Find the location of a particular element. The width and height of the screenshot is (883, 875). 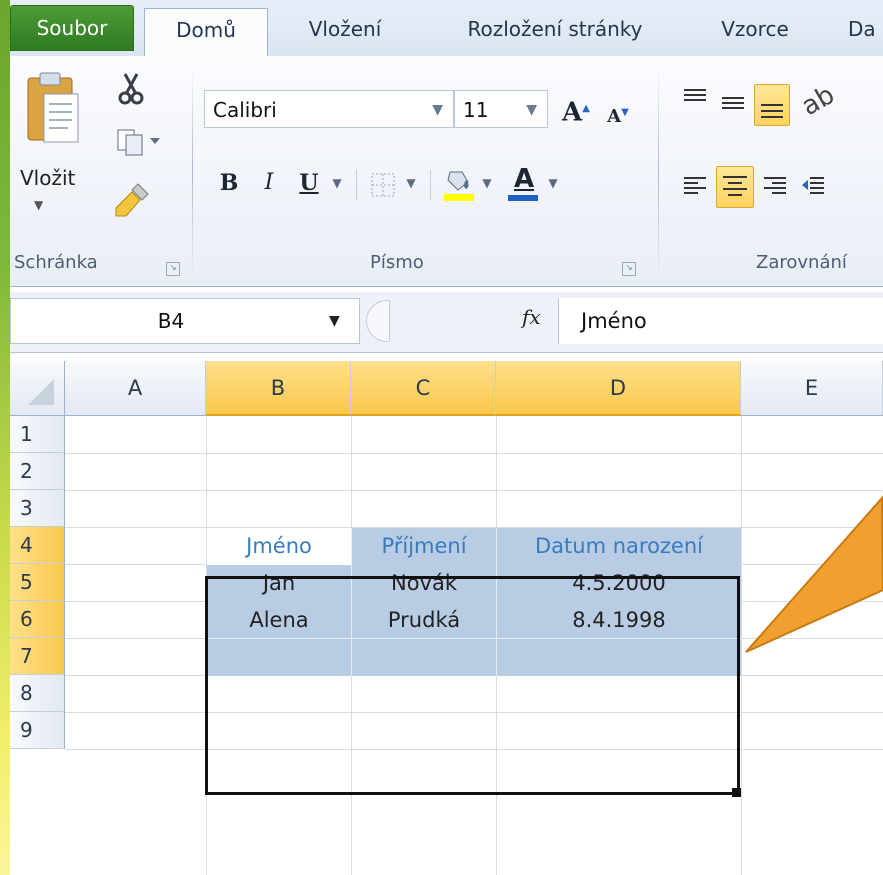

paste-dropdown-icon: ▼ is located at coordinates (38, 205).